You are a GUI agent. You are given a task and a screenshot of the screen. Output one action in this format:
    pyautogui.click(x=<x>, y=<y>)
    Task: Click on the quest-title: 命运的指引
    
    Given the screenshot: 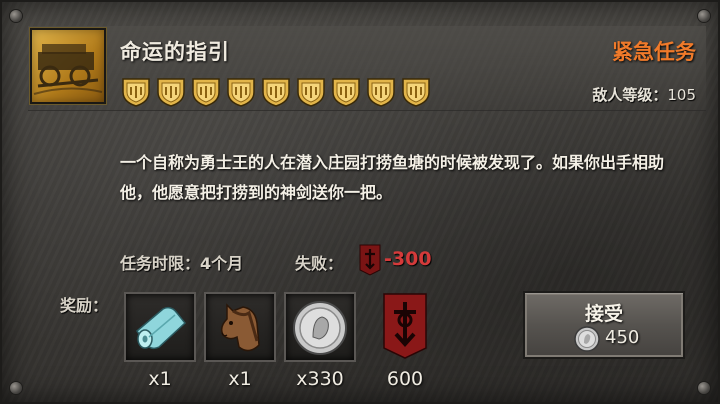 What is the action you would take?
    pyautogui.click(x=175, y=52)
    